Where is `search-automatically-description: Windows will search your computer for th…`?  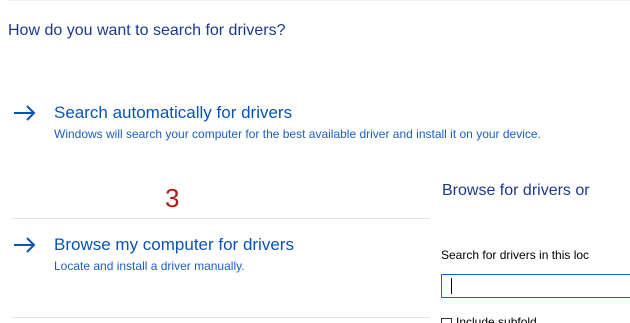
search-automatically-description: Windows will search your computer for th… is located at coordinates (297, 134).